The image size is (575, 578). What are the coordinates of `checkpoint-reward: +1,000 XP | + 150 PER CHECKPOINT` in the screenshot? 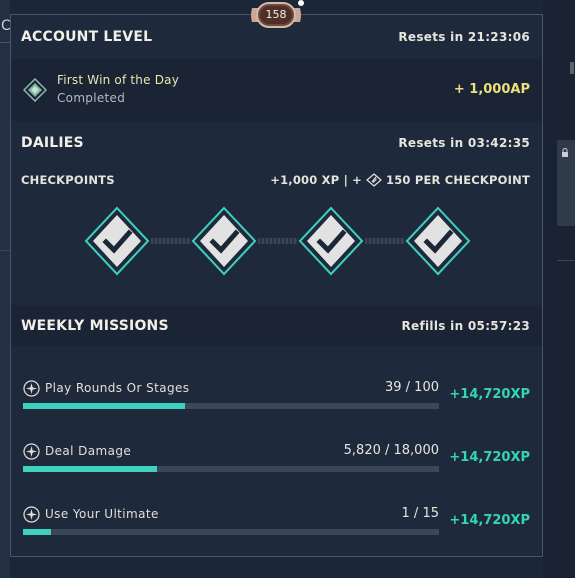 It's located at (400, 180).